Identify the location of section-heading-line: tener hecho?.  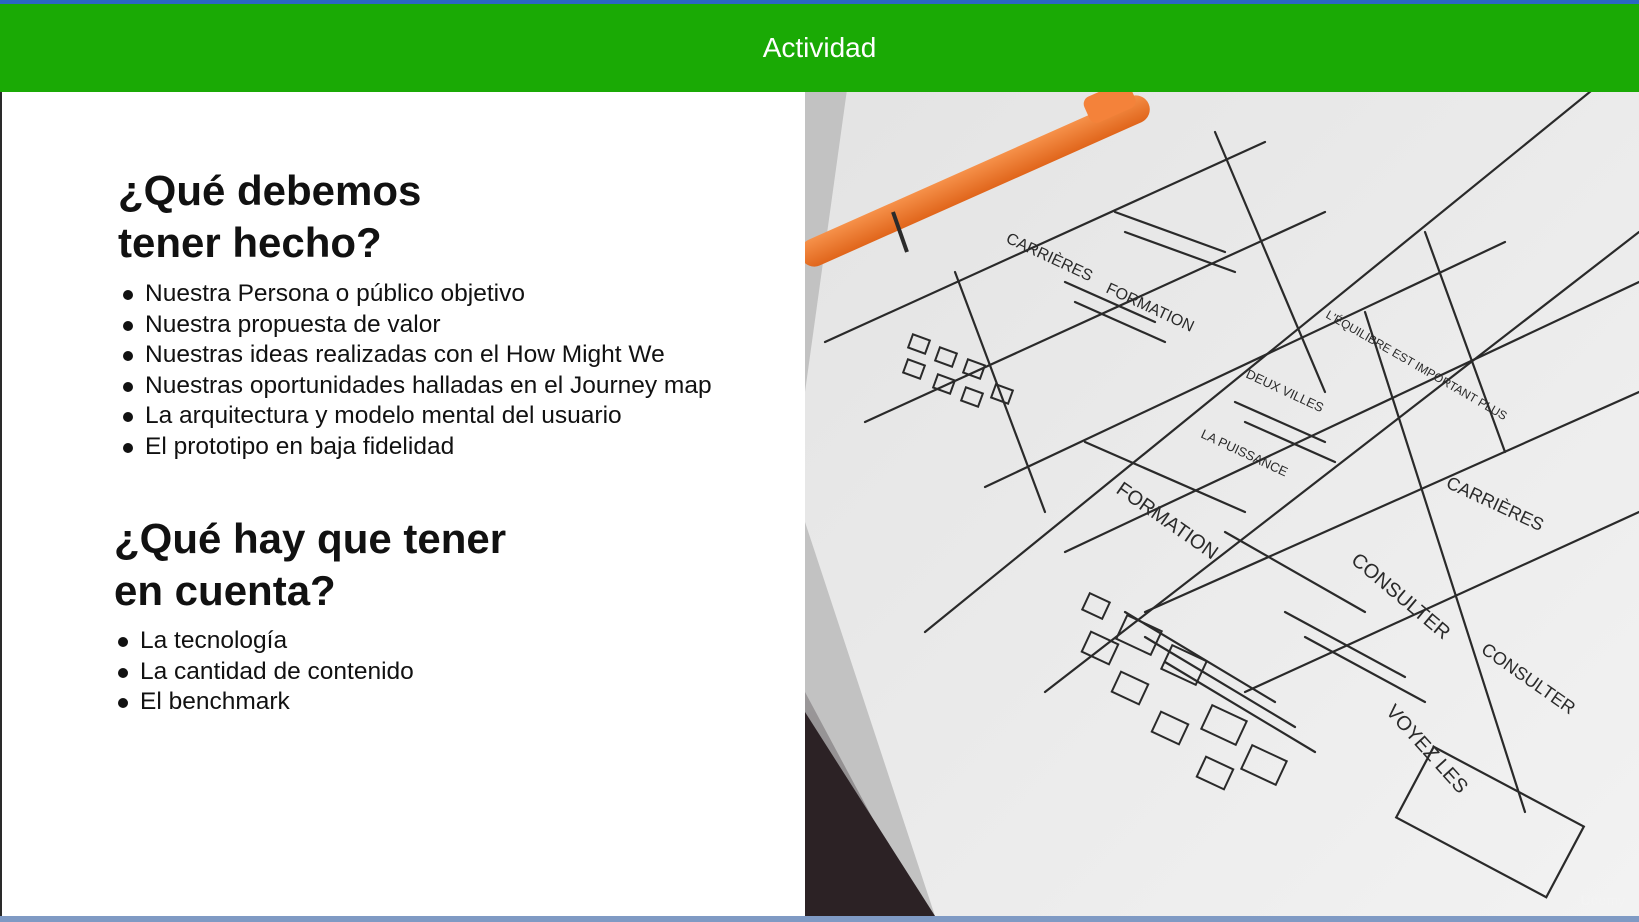
(250, 242).